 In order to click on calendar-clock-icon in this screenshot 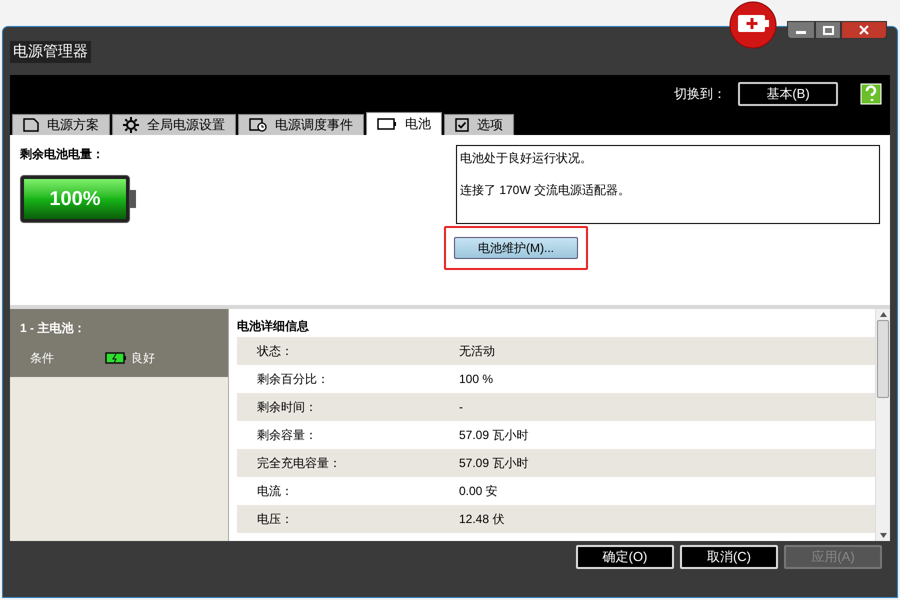, I will do `click(258, 125)`.